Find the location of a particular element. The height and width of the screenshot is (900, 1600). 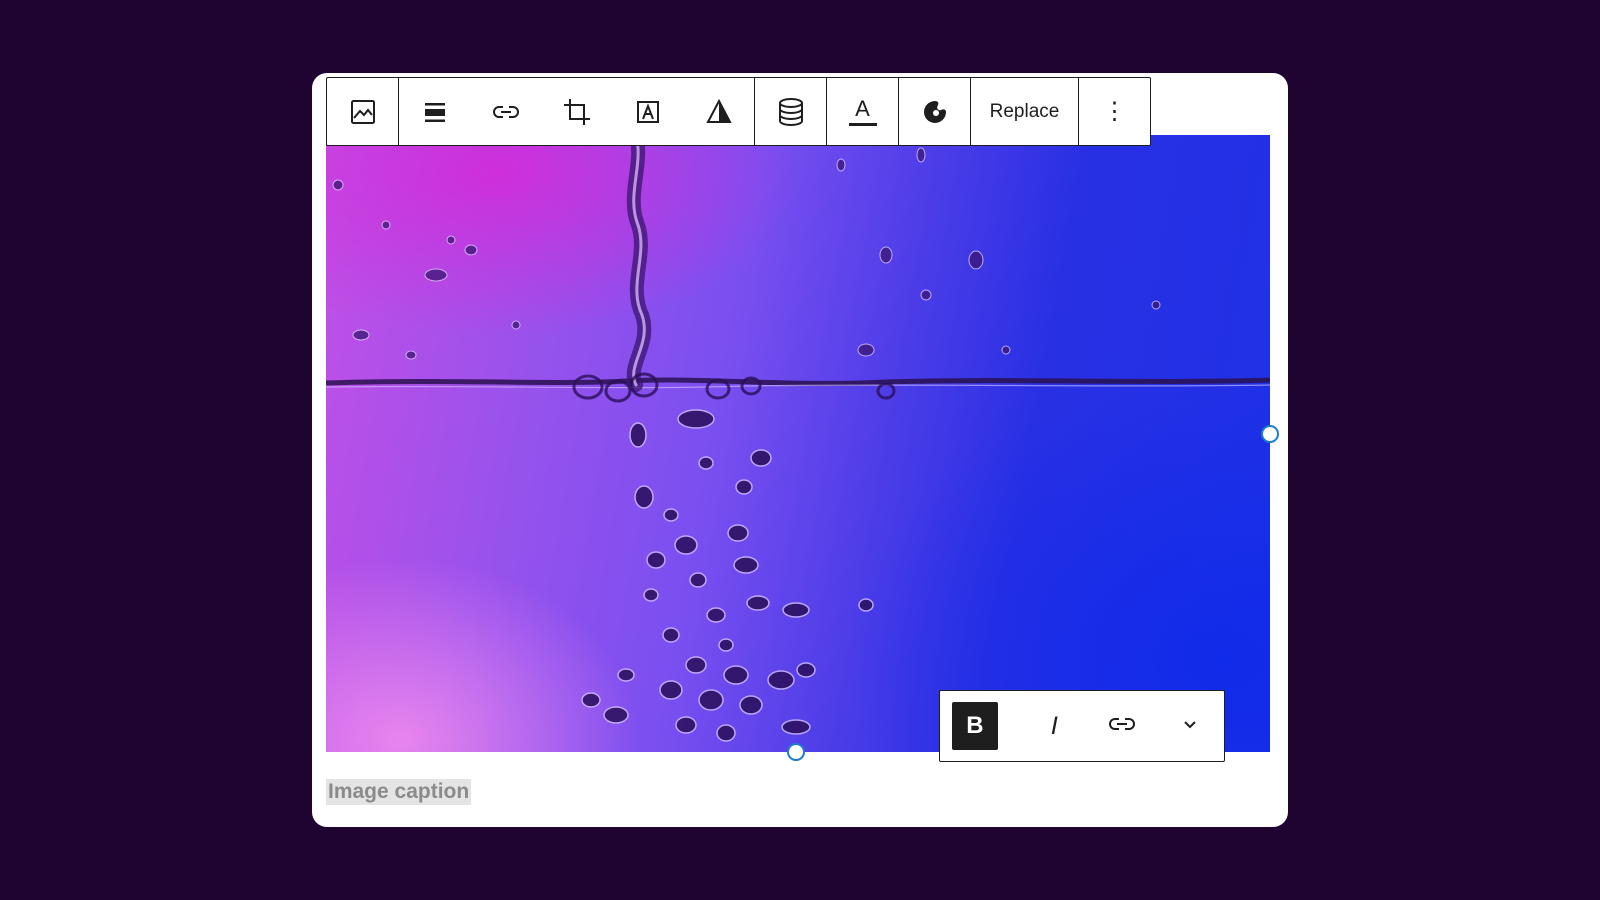

more-options-button: ⋮ is located at coordinates (1114, 111).